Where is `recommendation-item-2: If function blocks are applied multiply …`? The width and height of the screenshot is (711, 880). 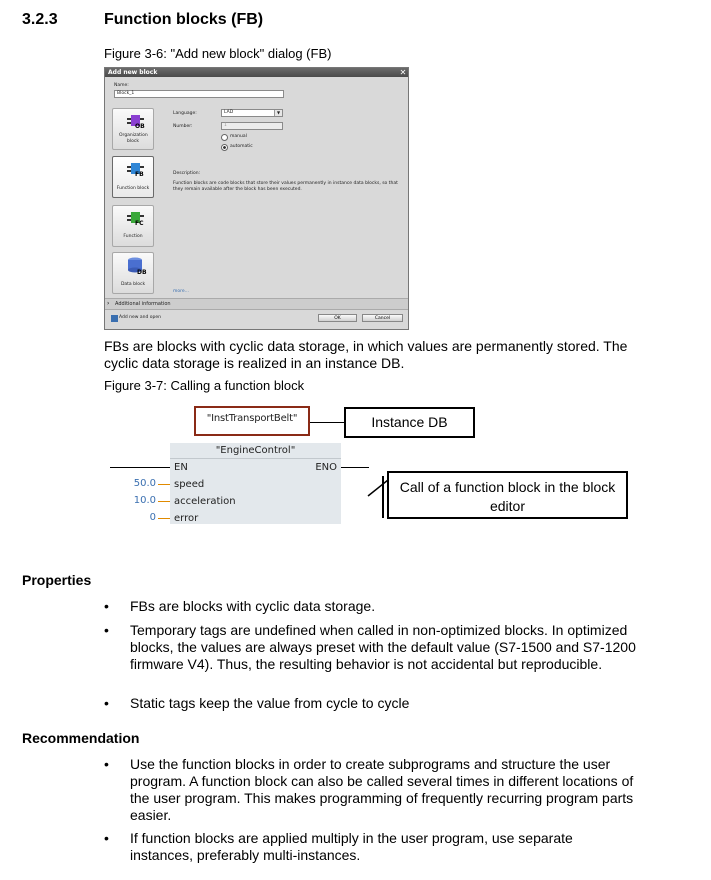
recommendation-item-2: If function blocks are applied multiply … is located at coordinates (351, 846).